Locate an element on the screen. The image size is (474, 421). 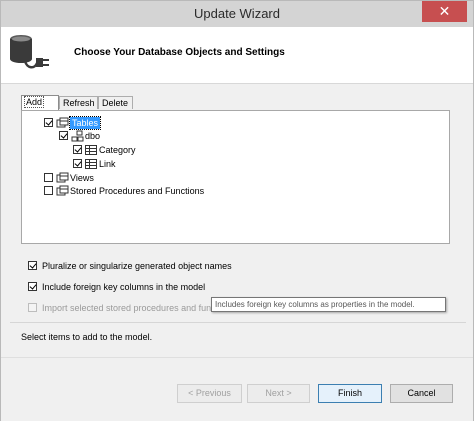
tree-node-tables: Tables is located at coordinates (104, 123).